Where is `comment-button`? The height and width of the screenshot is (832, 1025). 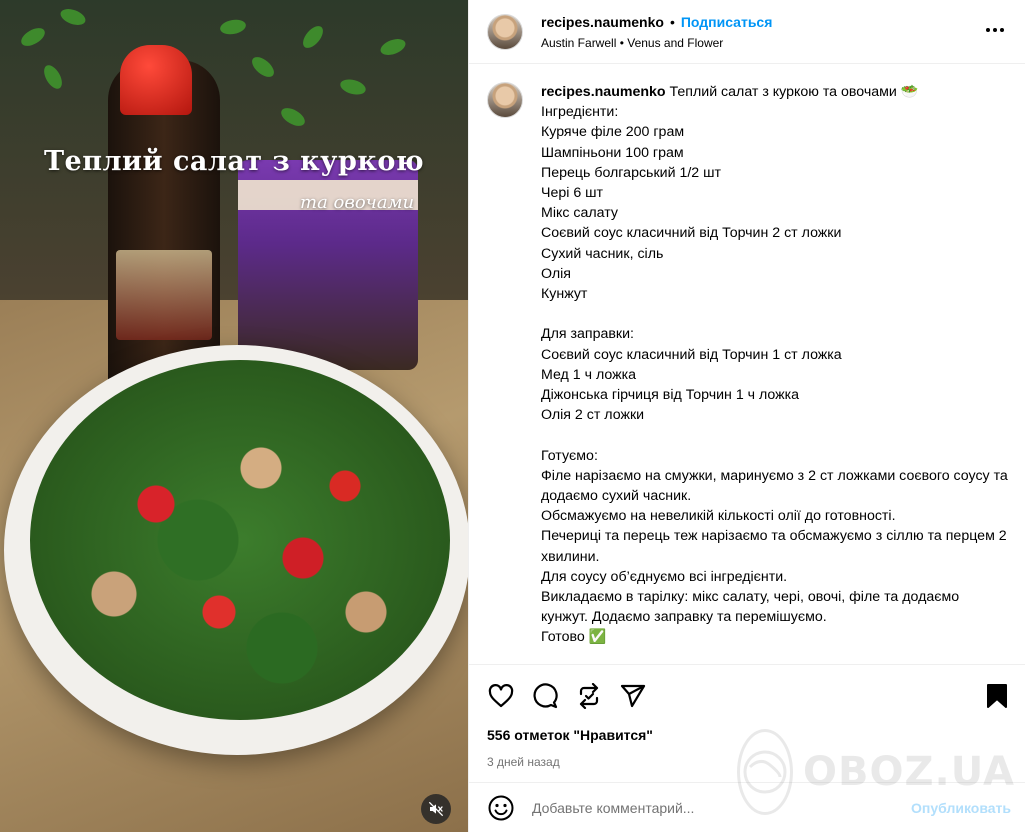 comment-button is located at coordinates (545, 696).